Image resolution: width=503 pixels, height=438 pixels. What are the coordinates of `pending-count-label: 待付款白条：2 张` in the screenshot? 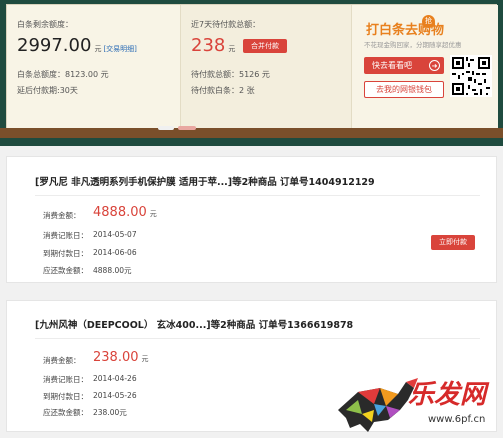 It's located at (223, 90).